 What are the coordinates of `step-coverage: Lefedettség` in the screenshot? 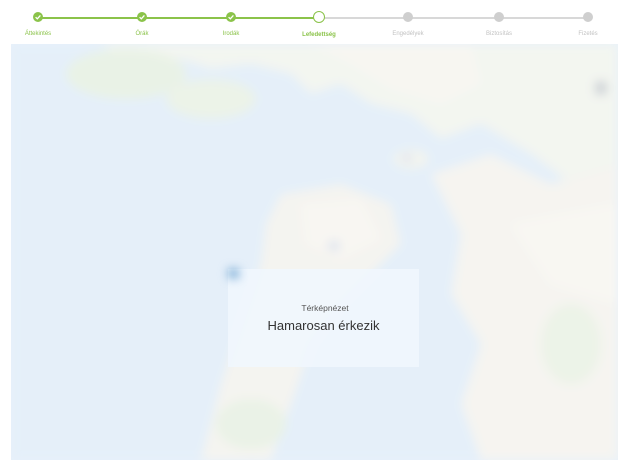 It's located at (319, 24).